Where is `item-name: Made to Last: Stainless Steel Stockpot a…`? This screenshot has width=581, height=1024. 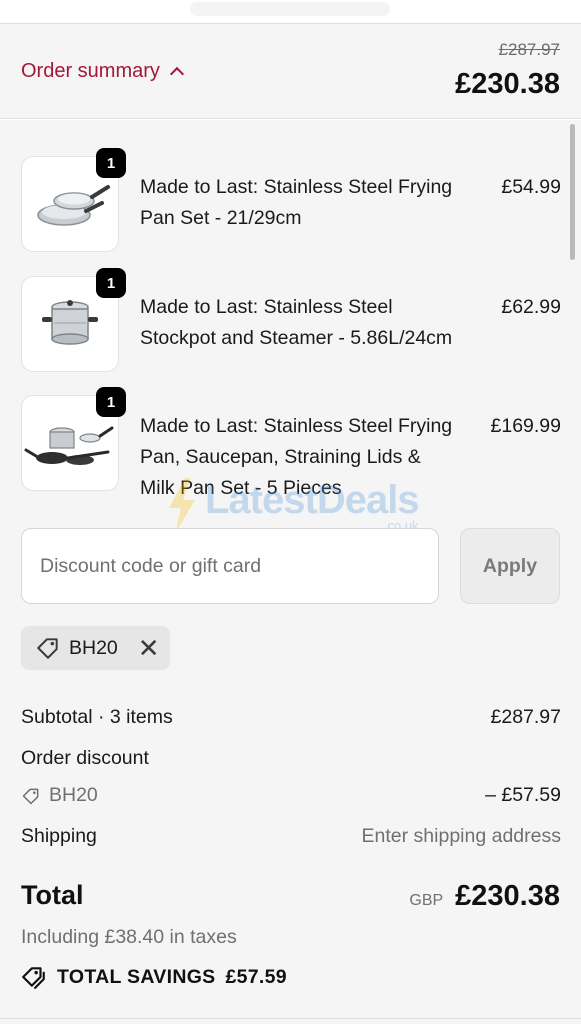
item-name: Made to Last: Stainless Steel Stockpot a… is located at coordinates (296, 322).